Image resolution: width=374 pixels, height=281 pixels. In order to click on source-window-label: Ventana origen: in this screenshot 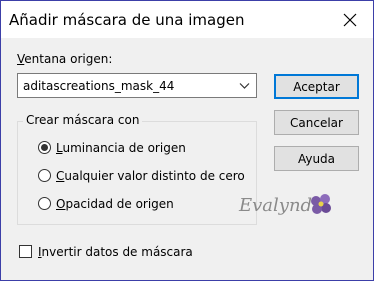, I will do `click(65, 59)`.